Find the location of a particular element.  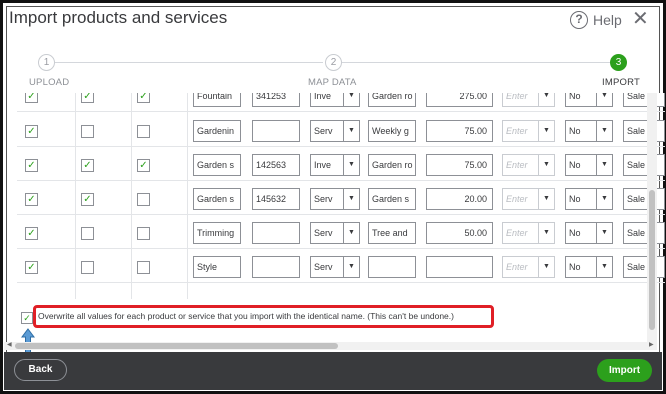

scroll-left-icon: ◀ is located at coordinates (9, 344).